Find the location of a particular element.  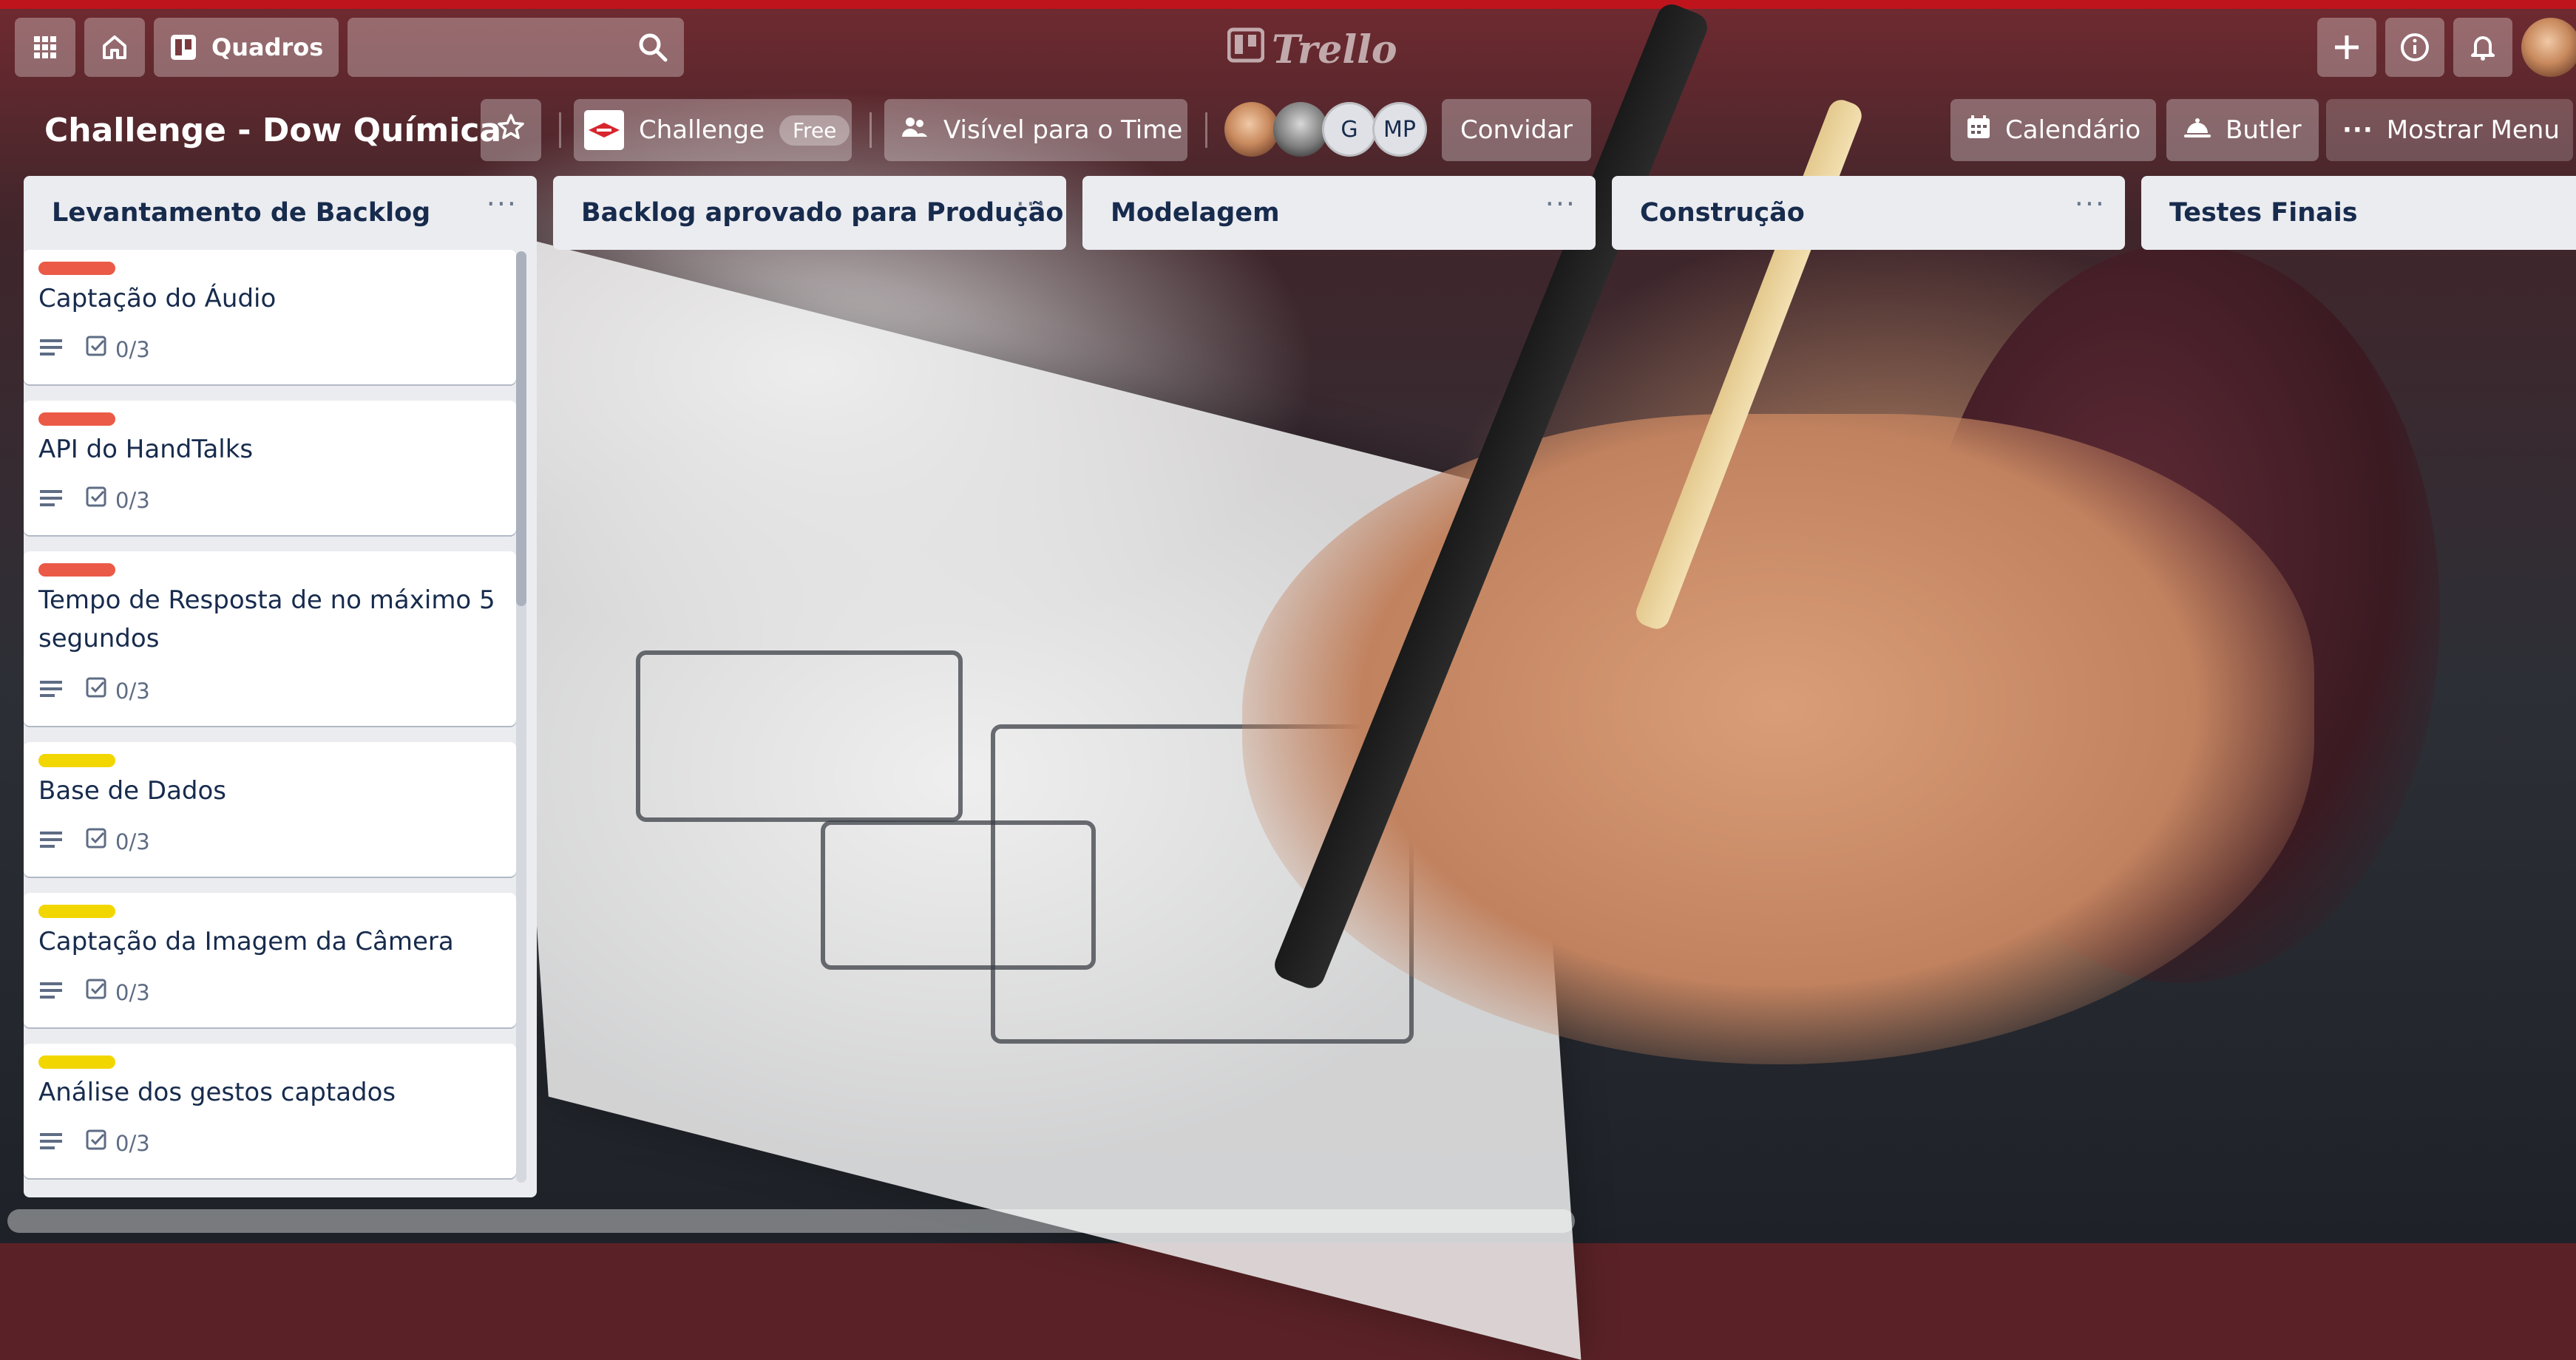

card: Análise dos gestos captados 0/3 is located at coordinates (270, 1111).